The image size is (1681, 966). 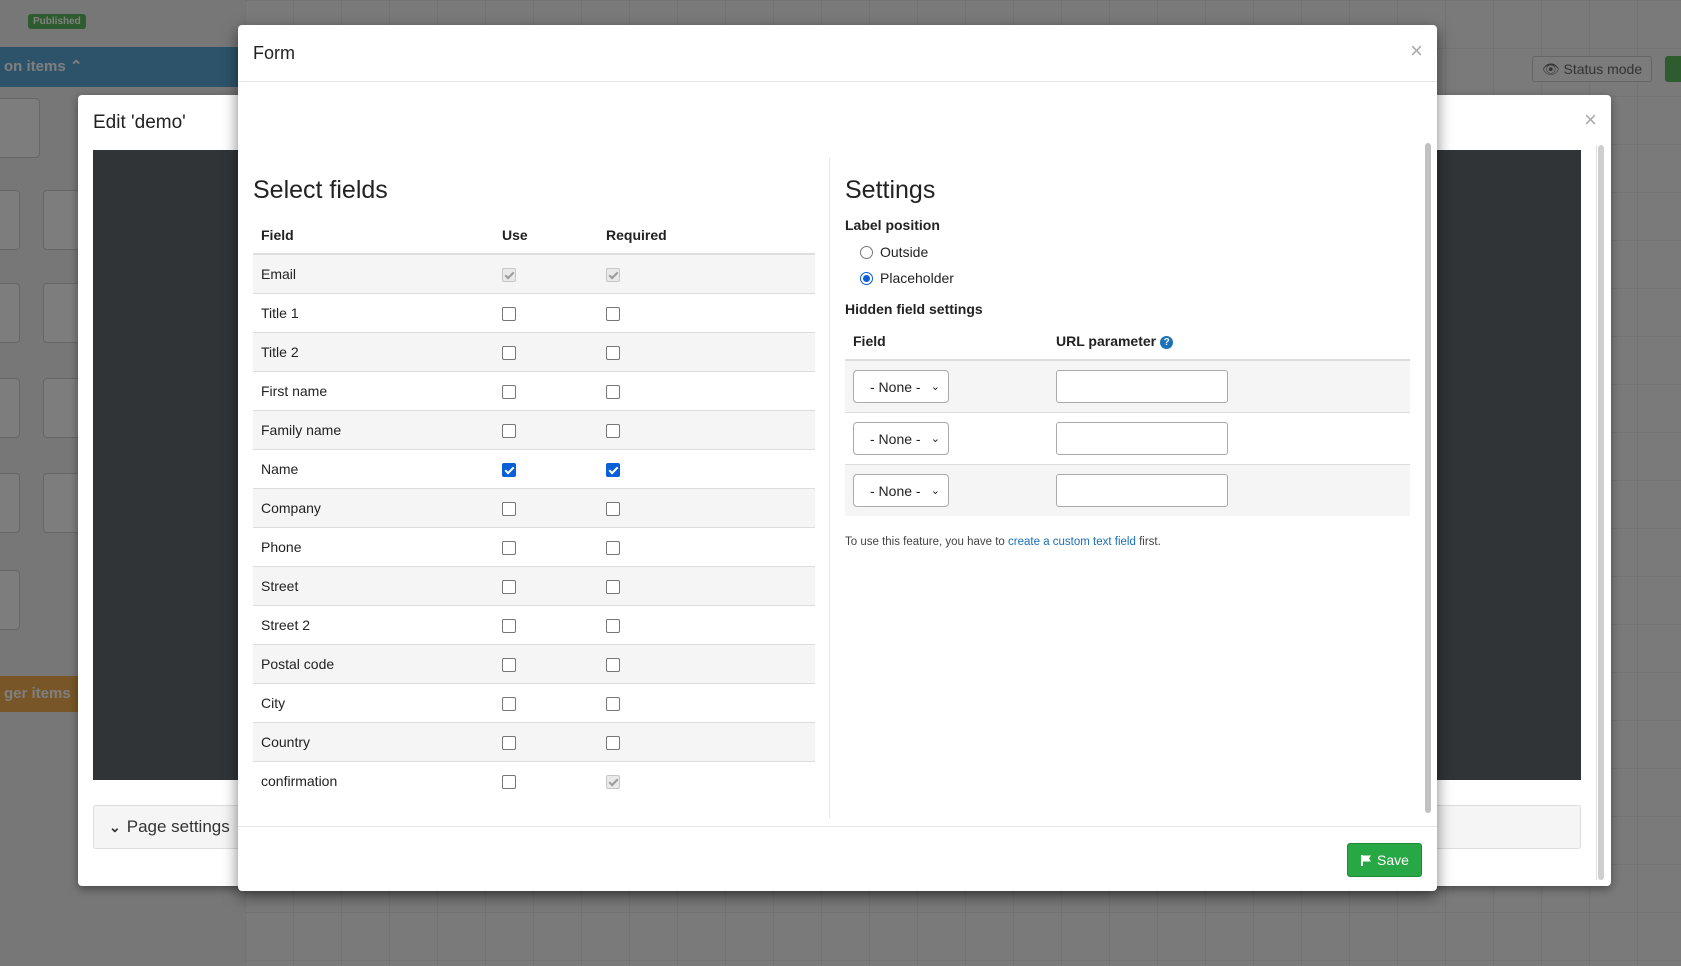 I want to click on table-row: Company, so click(x=534, y=508).